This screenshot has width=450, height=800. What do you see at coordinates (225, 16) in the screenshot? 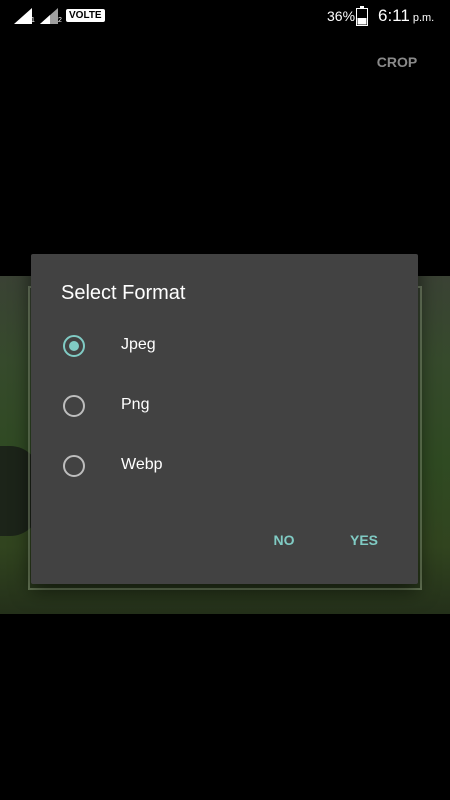
I see `status-bar: 1 2 VOLTE 36% 6:11 p.m.` at bounding box center [225, 16].